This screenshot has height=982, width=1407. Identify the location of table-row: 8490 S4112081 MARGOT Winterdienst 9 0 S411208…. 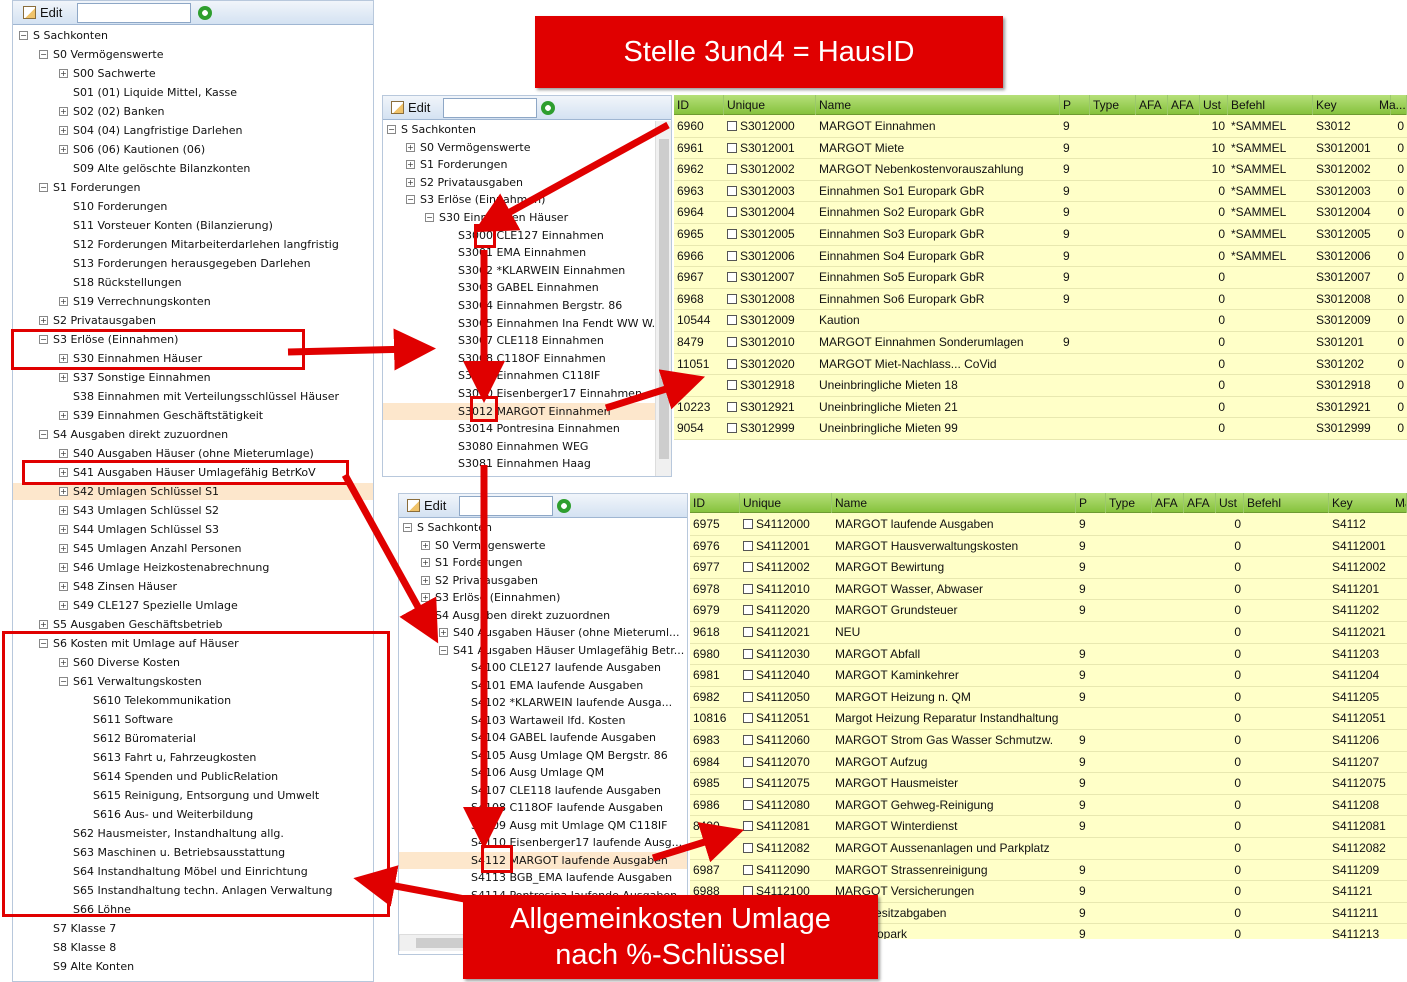
(1048, 827).